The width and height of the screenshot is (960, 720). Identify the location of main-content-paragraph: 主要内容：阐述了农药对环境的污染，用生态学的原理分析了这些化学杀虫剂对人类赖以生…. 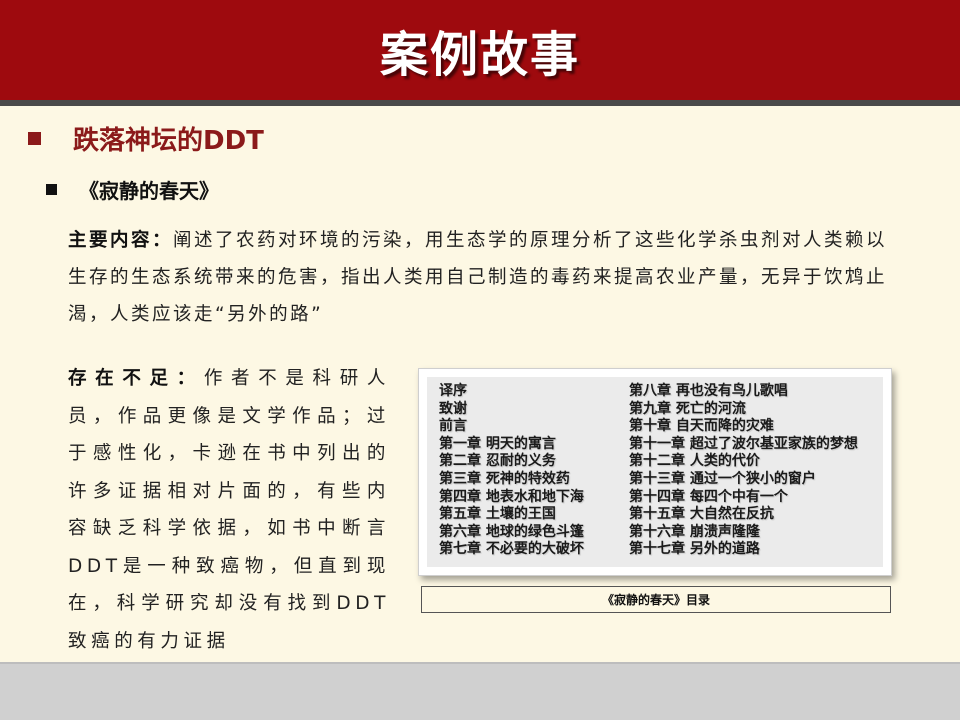
(483, 277).